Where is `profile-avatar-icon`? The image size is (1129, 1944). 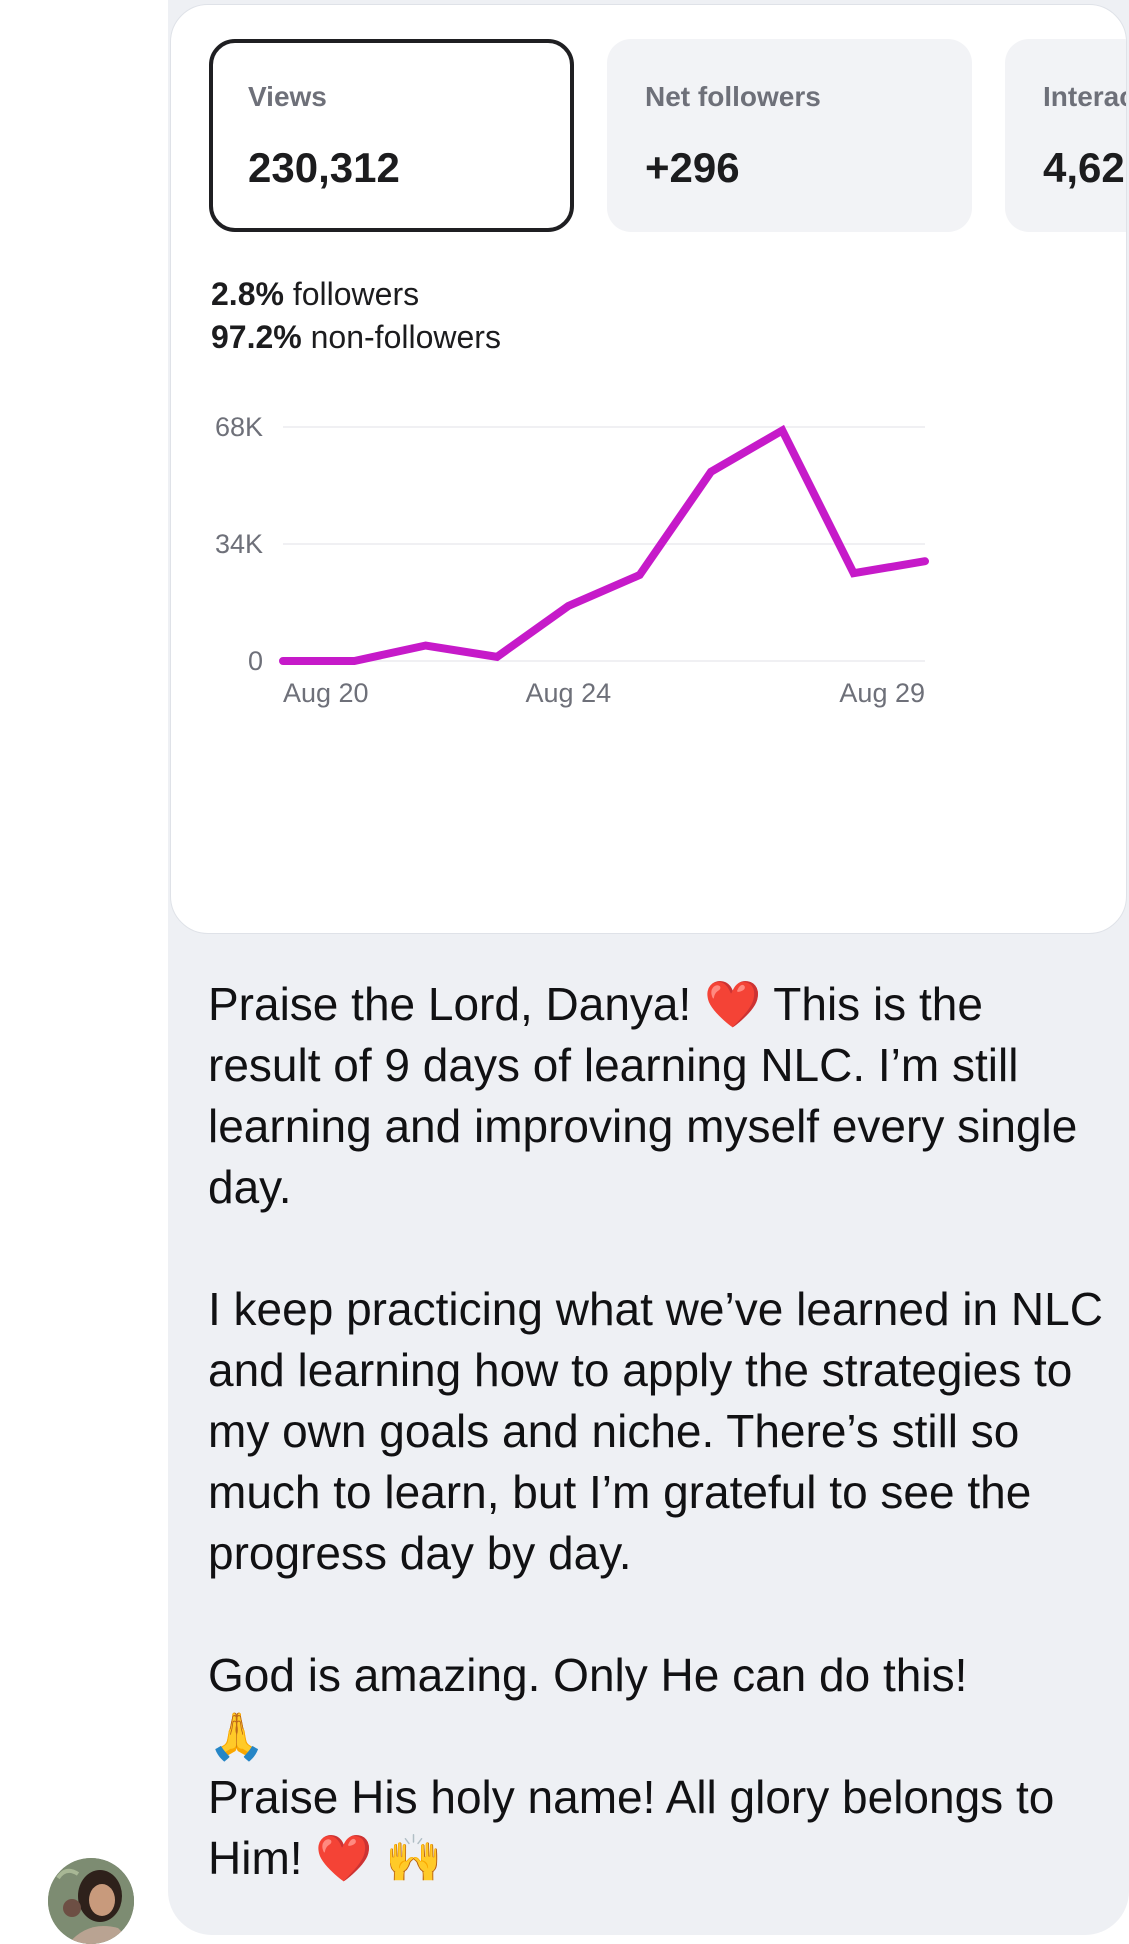 profile-avatar-icon is located at coordinates (91, 1901).